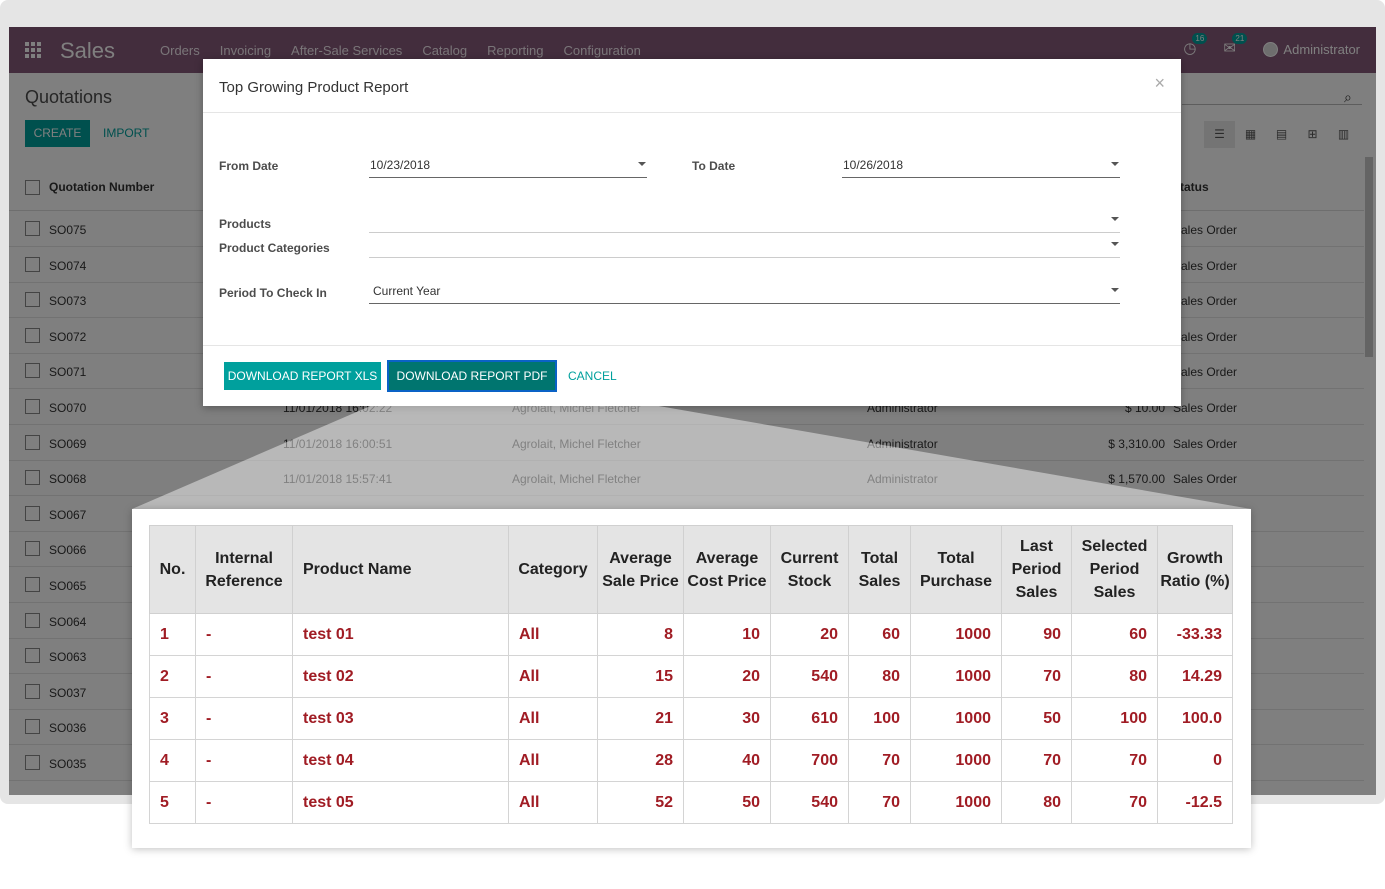 This screenshot has height=889, width=1385. I want to click on product-categories-field, so click(744, 247).